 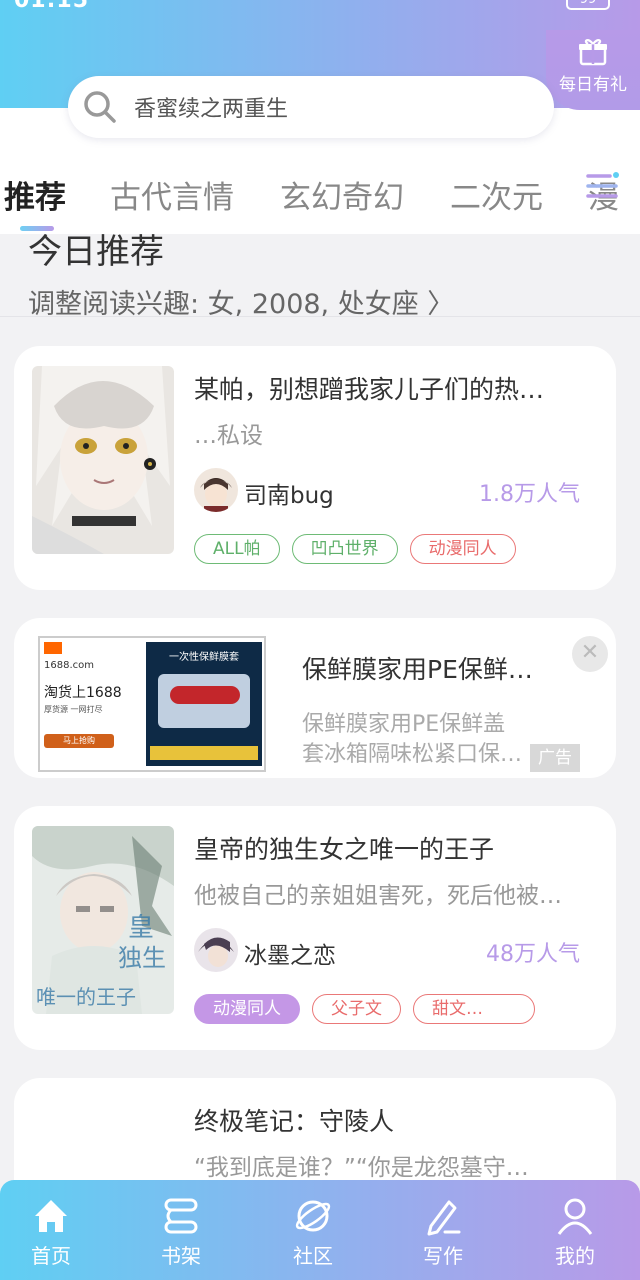 What do you see at coordinates (83, 693) in the screenshot?
I see `ad-image-slogan: 淘货上1688` at bounding box center [83, 693].